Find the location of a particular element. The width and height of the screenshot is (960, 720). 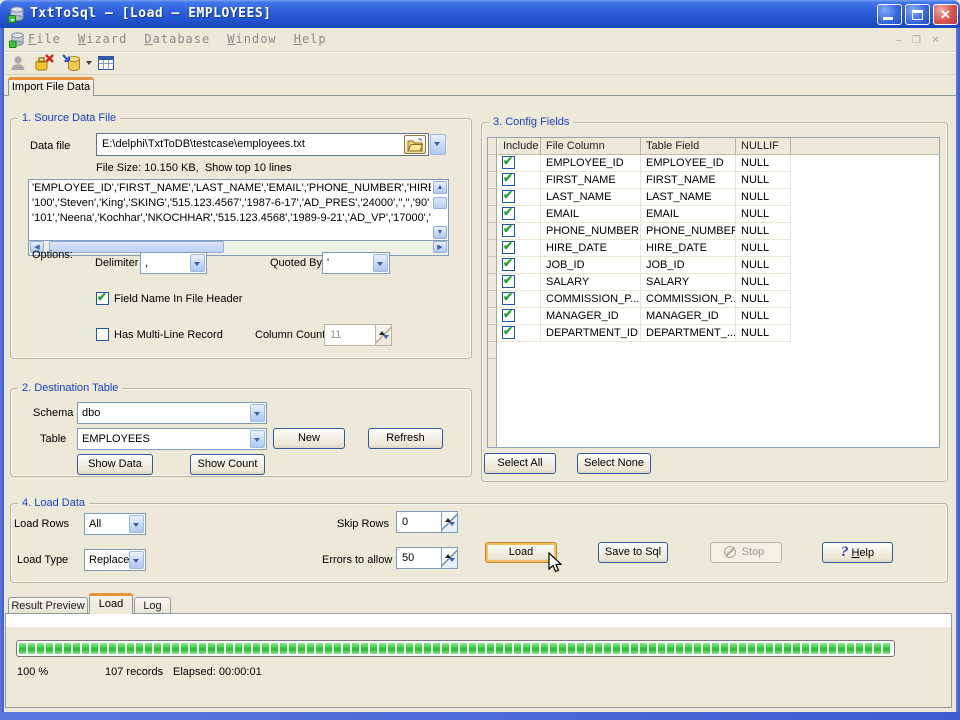

load-button: Load is located at coordinates (521, 552).